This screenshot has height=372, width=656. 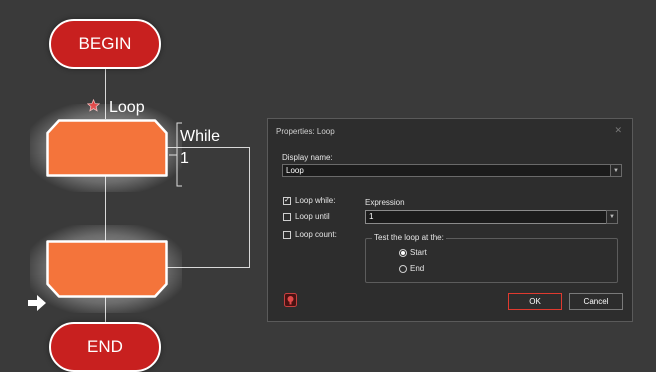 I want to click on ok-label: OK, so click(x=535, y=301).